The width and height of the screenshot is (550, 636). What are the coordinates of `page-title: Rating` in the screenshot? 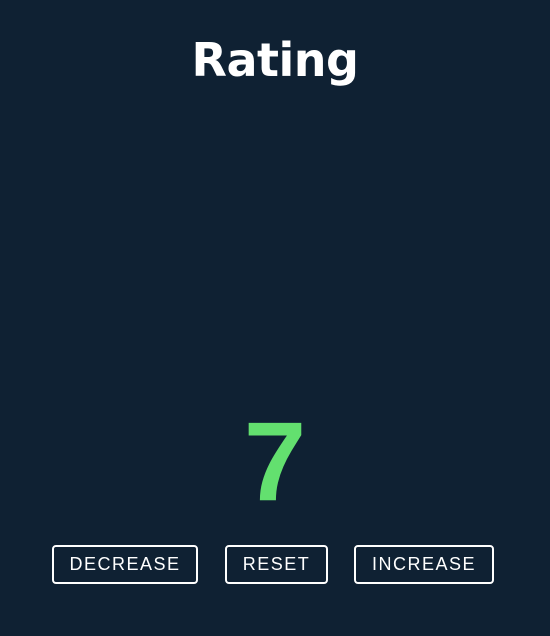 It's located at (275, 60).